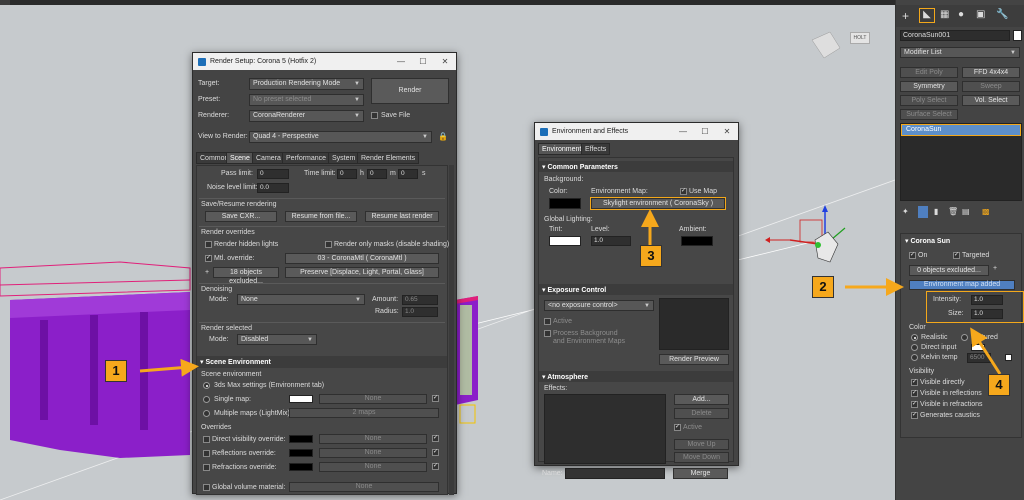  What do you see at coordinates (116, 371) in the screenshot?
I see `callout-1: 1` at bounding box center [116, 371].